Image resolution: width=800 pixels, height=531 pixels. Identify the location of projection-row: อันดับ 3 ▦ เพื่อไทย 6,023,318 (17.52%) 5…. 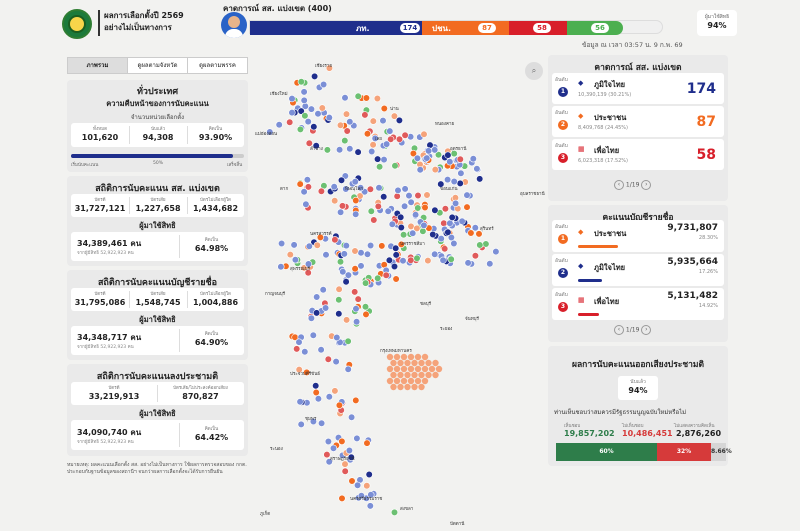
(638, 154).